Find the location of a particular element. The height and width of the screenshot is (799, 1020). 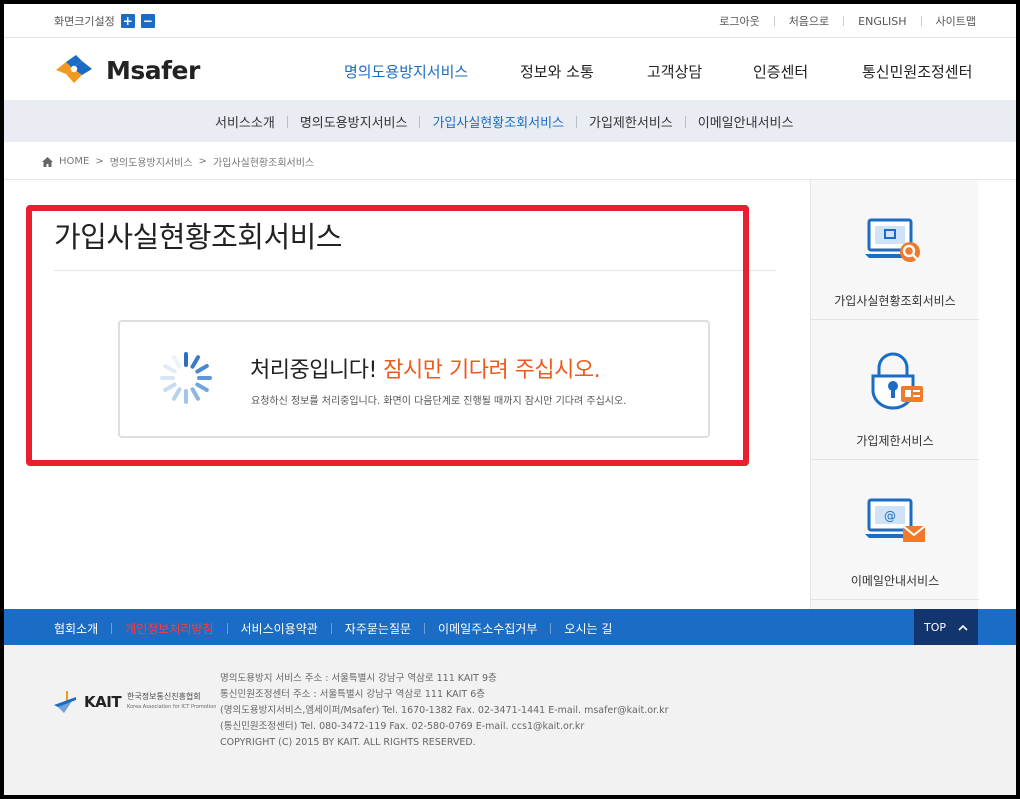

kait-korean: 한국정보통신진흥협회 is located at coordinates (164, 696).